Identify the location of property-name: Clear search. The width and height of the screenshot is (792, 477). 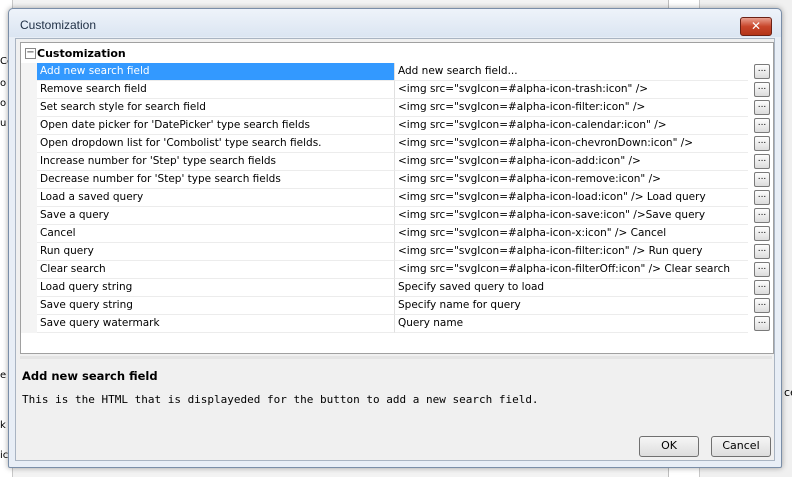
(216, 270).